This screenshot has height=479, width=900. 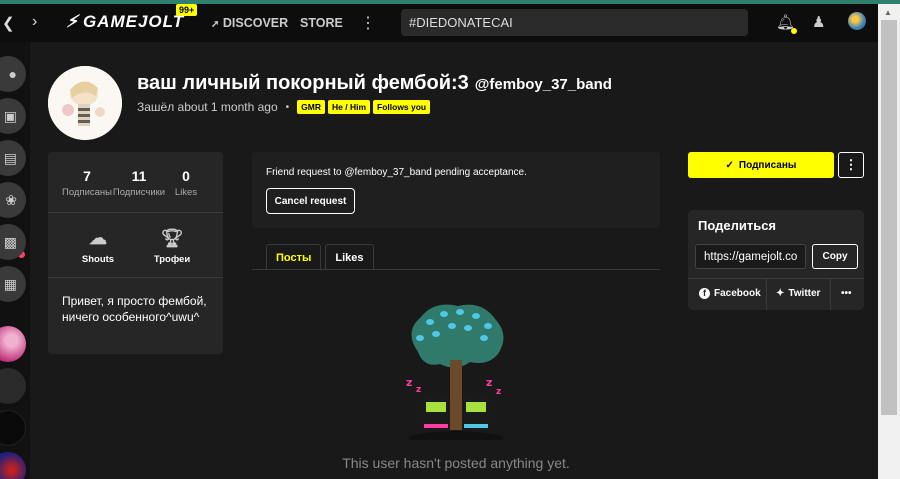 I want to click on lightning-icon: ⚡︎, so click(x=72, y=21).